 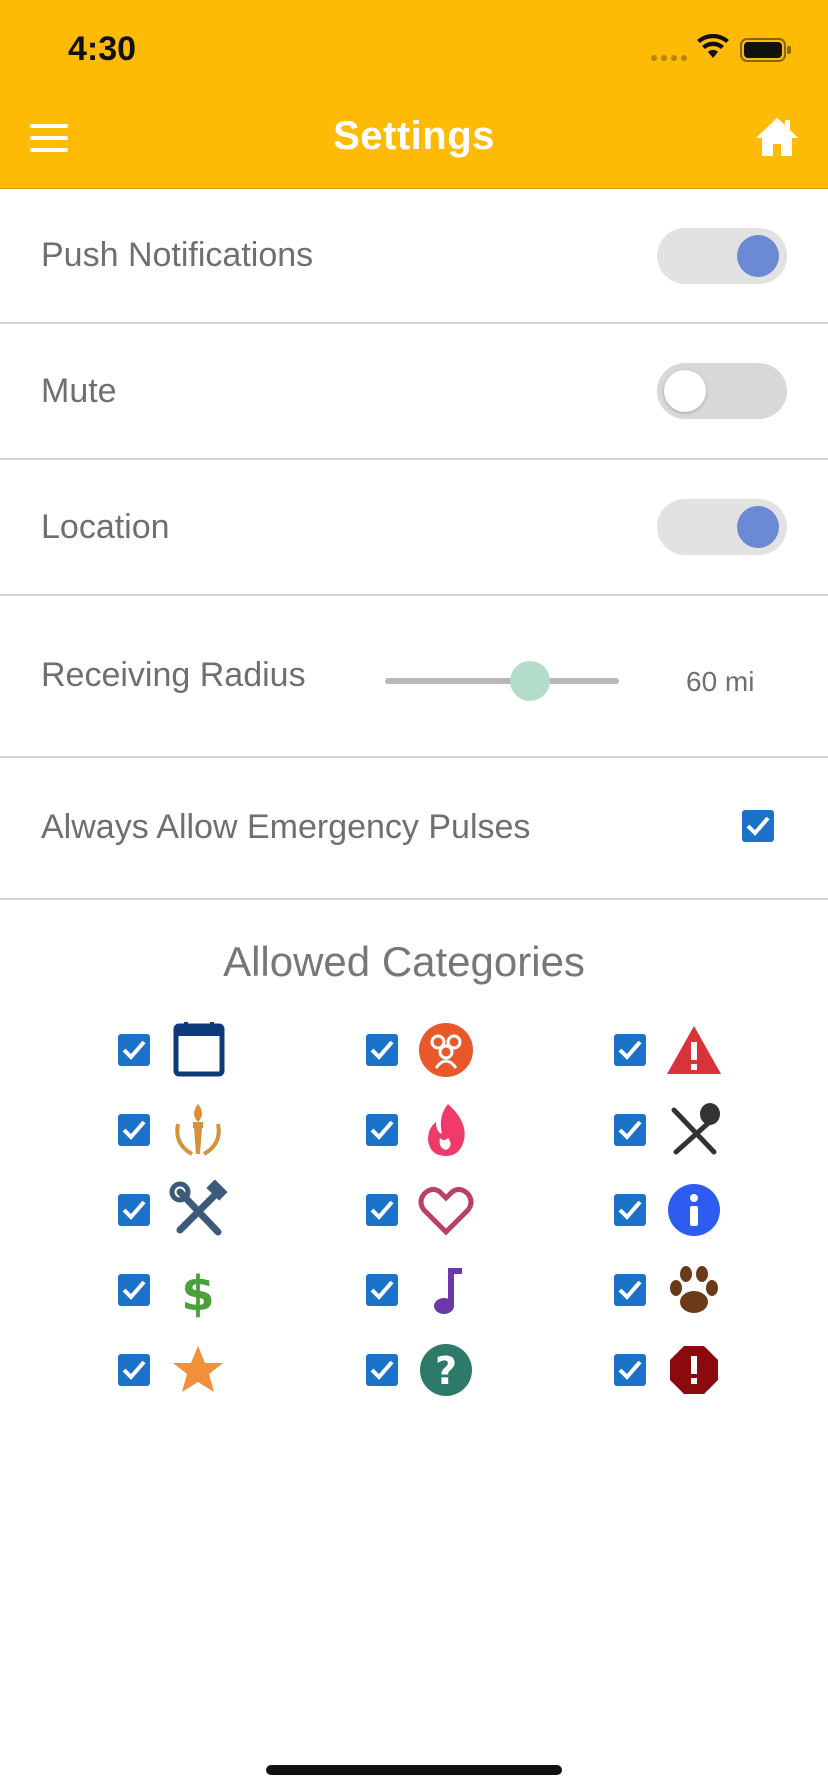 I want to click on fork-spoon-icon, so click(x=695, y=1129).